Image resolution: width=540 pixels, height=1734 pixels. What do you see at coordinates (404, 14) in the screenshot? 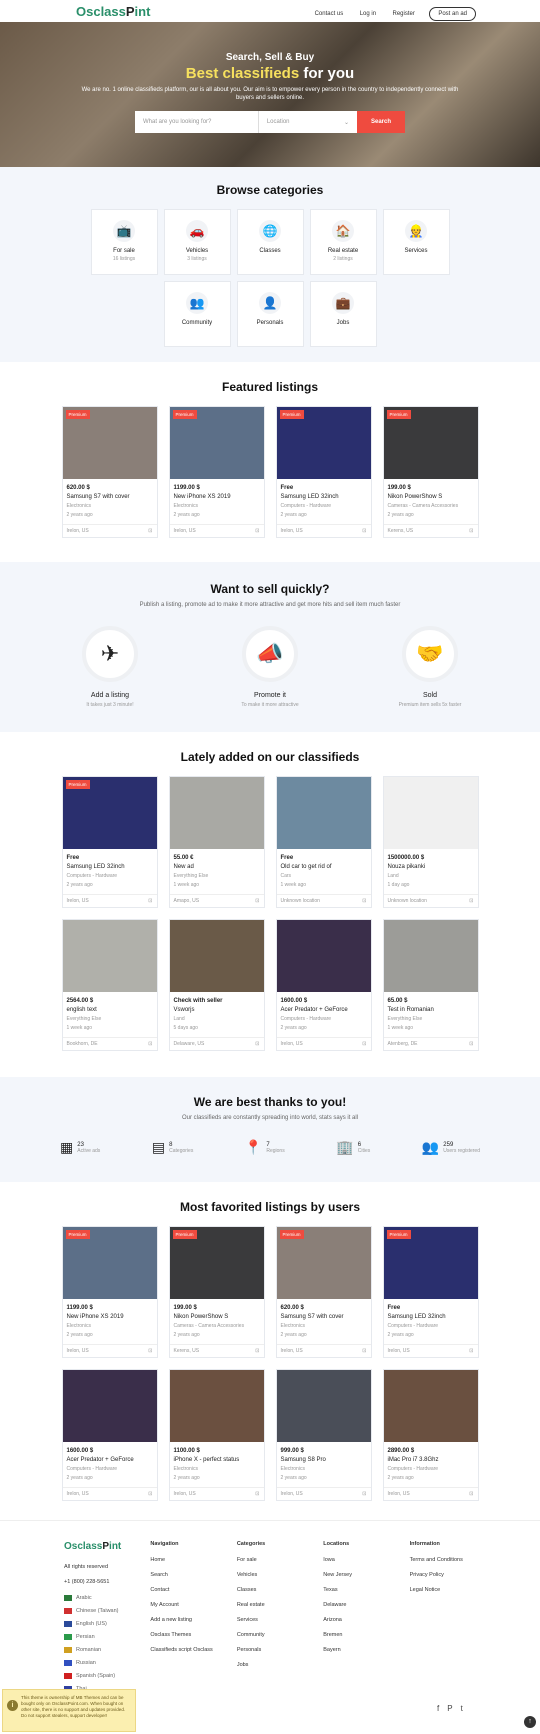
I see `register-link: Register` at bounding box center [404, 14].